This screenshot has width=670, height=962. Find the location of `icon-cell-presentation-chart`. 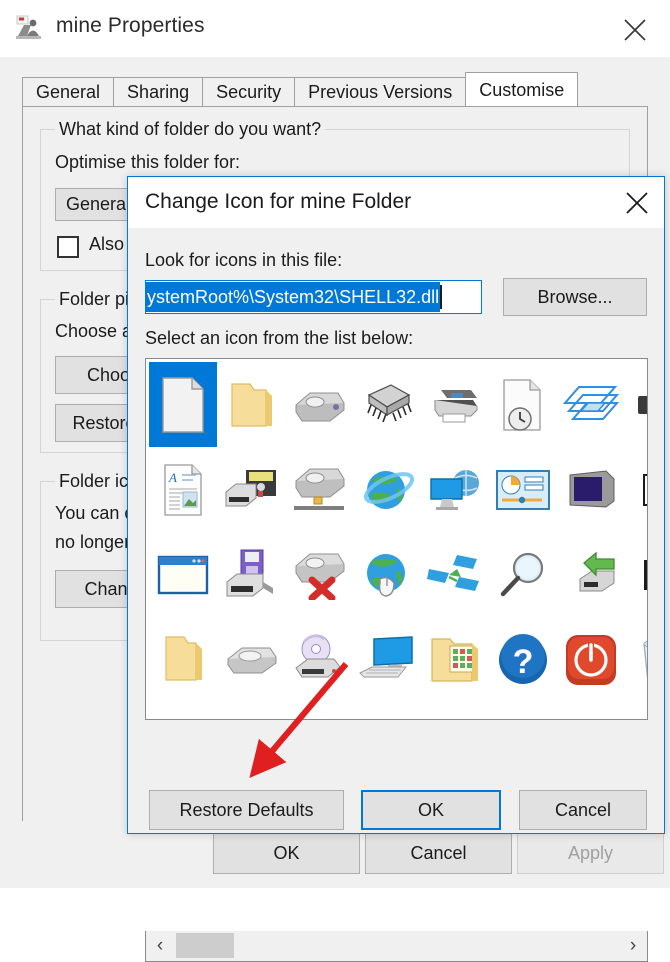

icon-cell-presentation-chart is located at coordinates (523, 489).